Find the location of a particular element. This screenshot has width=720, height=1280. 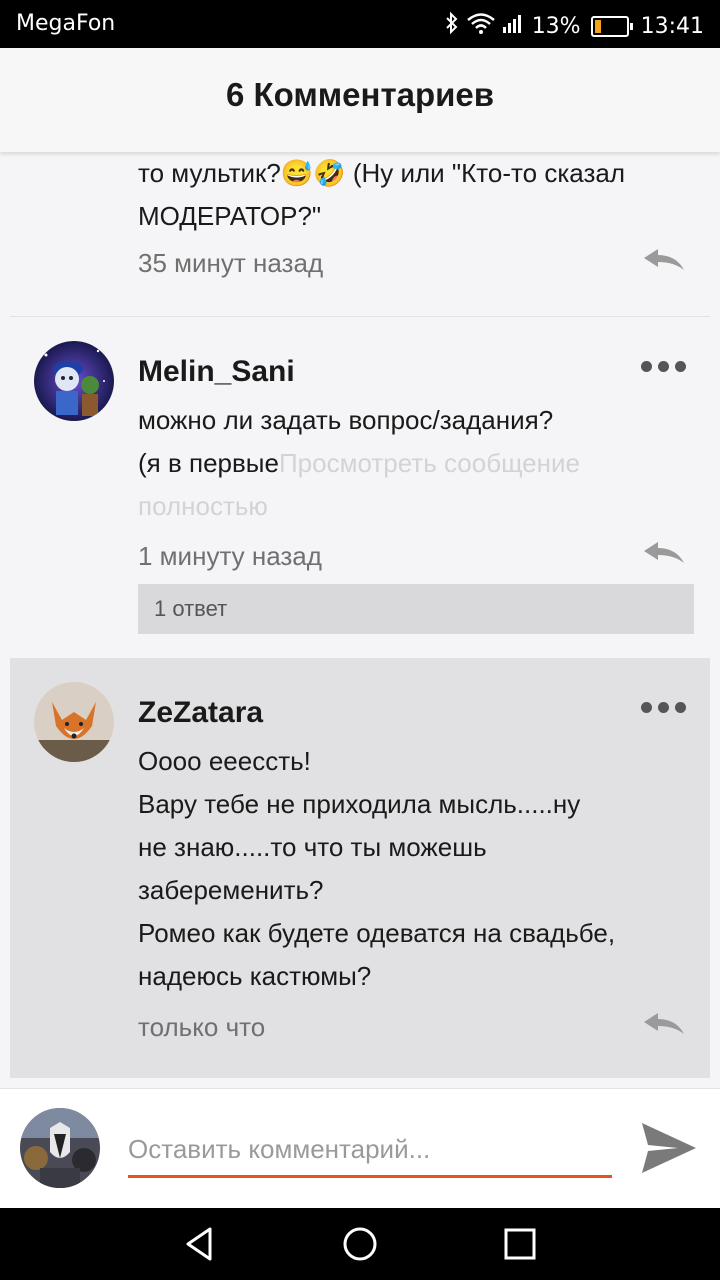

recent-apps-icon is located at coordinates (520, 1244).